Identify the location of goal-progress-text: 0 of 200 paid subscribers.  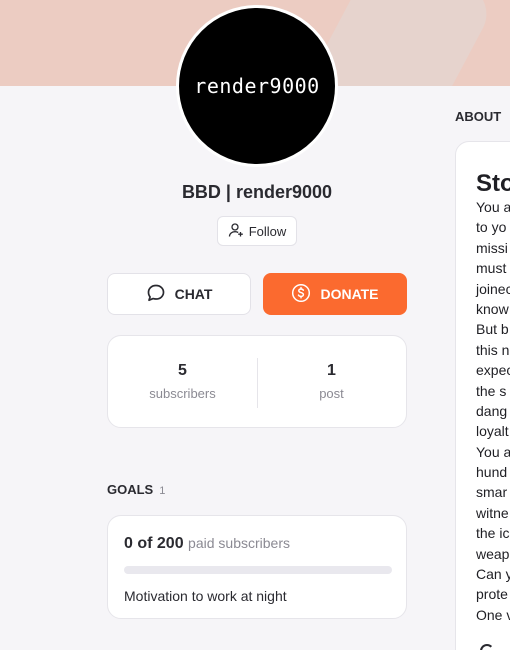
(207, 544).